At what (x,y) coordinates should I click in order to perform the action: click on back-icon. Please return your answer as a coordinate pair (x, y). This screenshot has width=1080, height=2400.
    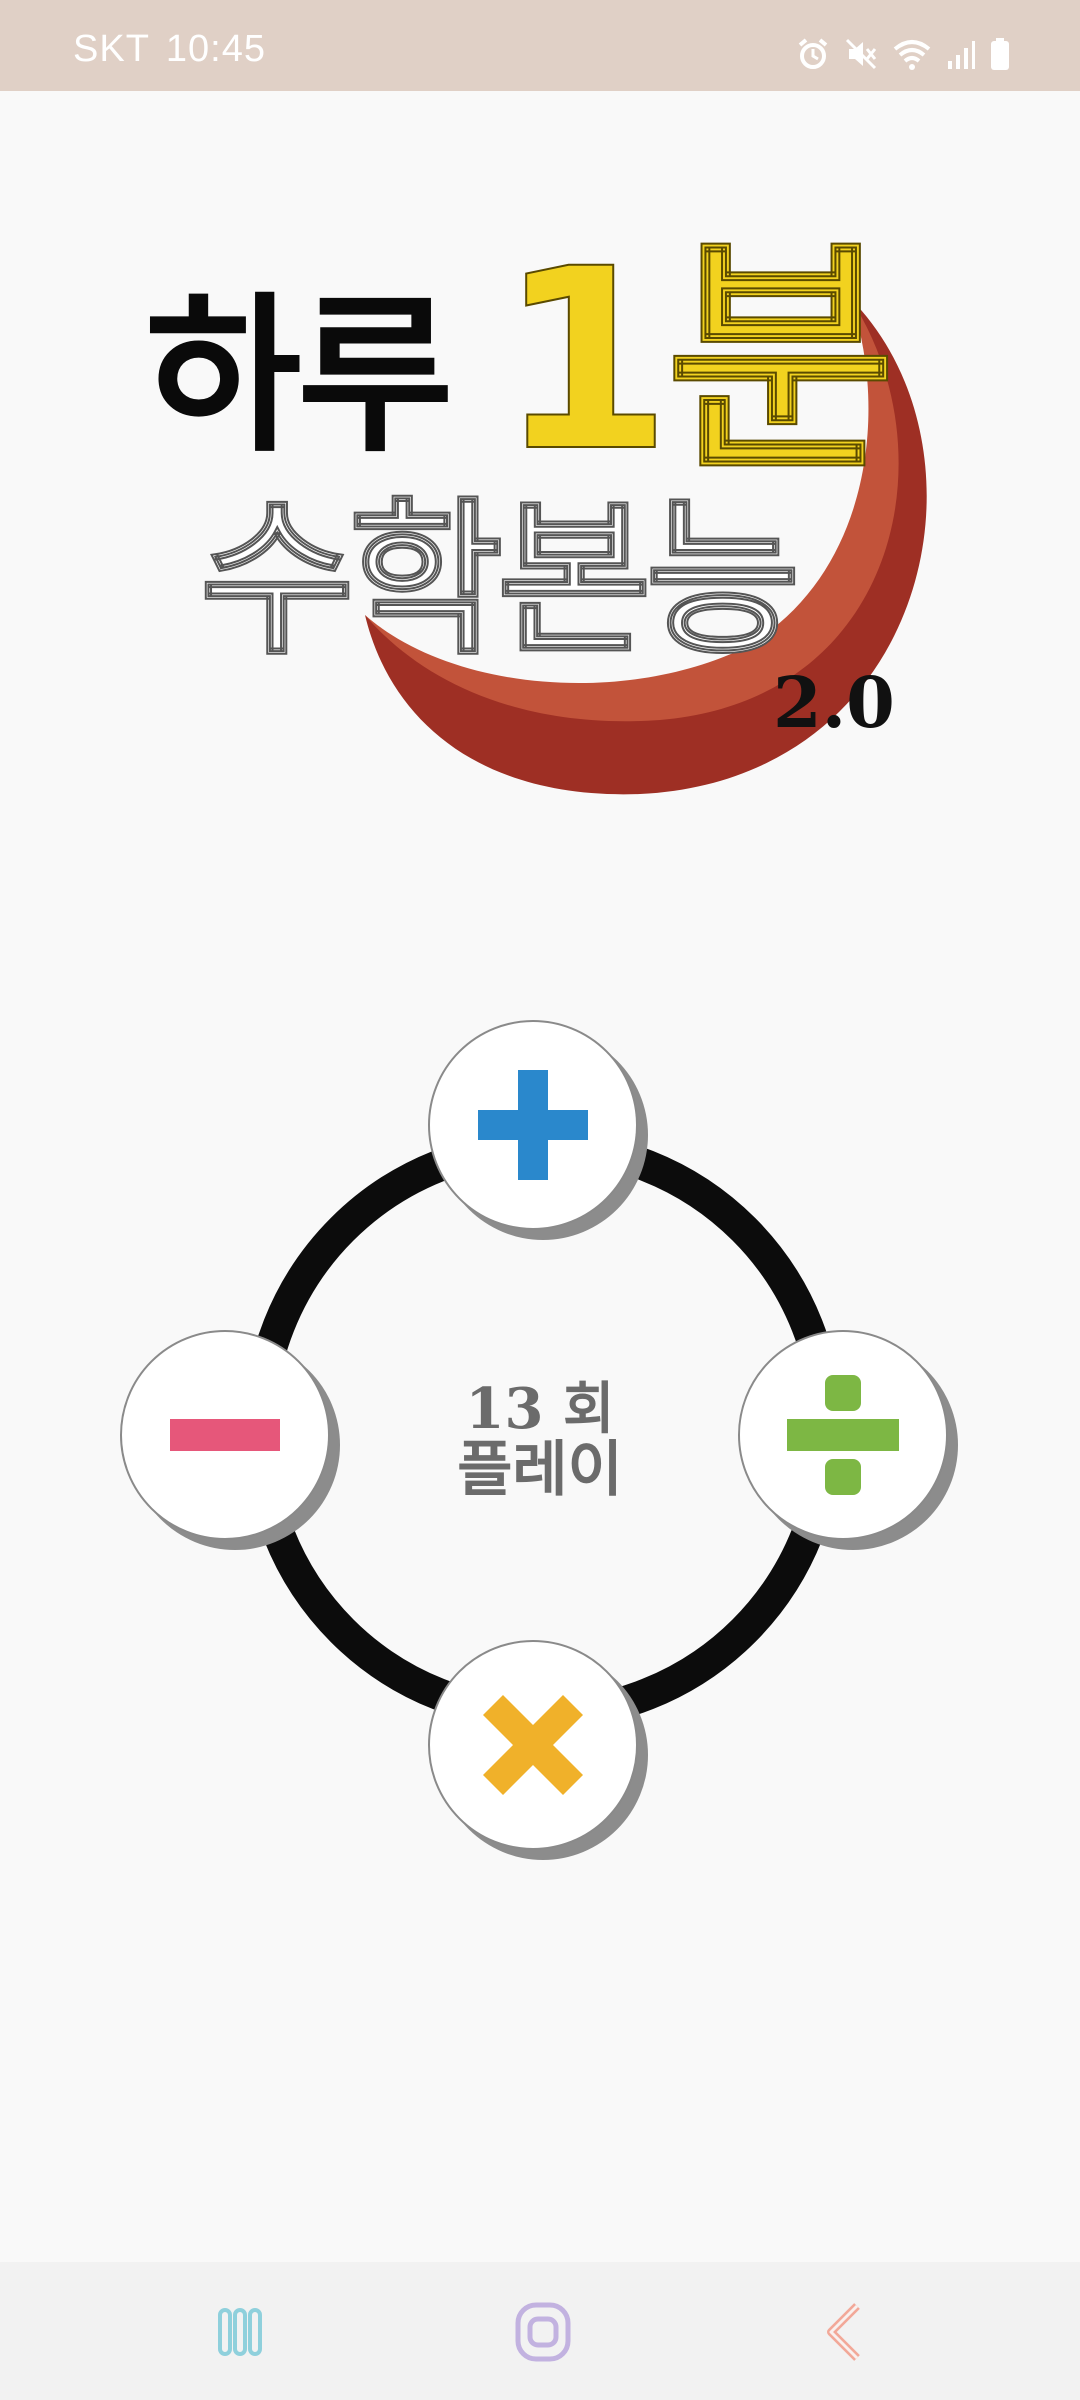
    Looking at the image, I should click on (843, 2332).